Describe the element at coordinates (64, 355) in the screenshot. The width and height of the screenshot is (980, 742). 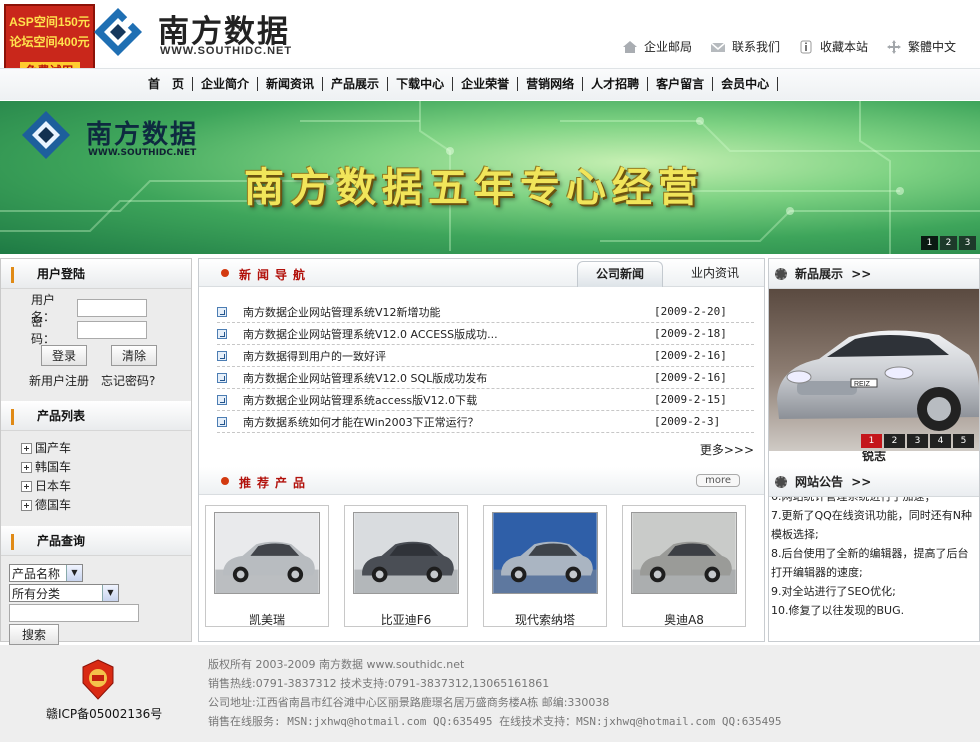
I see `login-button: 登录` at that location.